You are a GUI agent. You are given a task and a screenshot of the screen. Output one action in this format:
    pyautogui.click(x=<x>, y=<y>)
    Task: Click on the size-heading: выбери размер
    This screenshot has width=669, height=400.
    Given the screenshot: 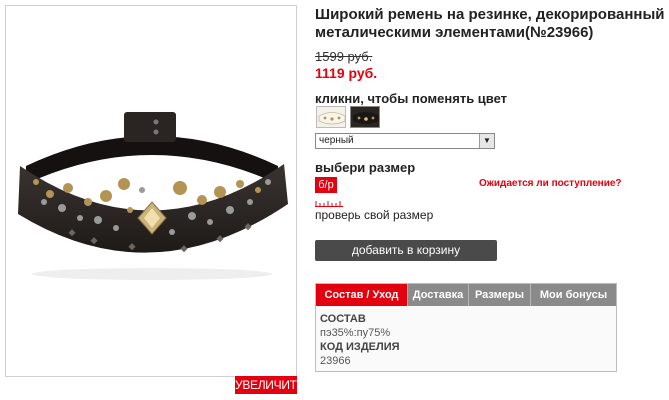 What is the action you would take?
    pyautogui.click(x=365, y=167)
    